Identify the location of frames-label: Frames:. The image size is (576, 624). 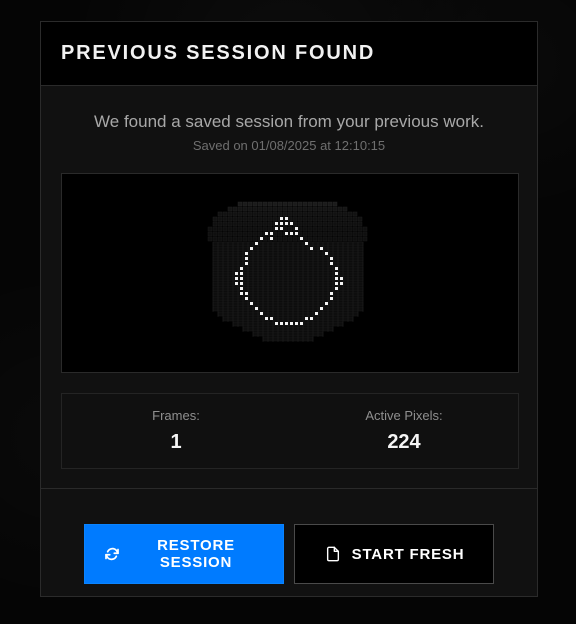
(176, 415).